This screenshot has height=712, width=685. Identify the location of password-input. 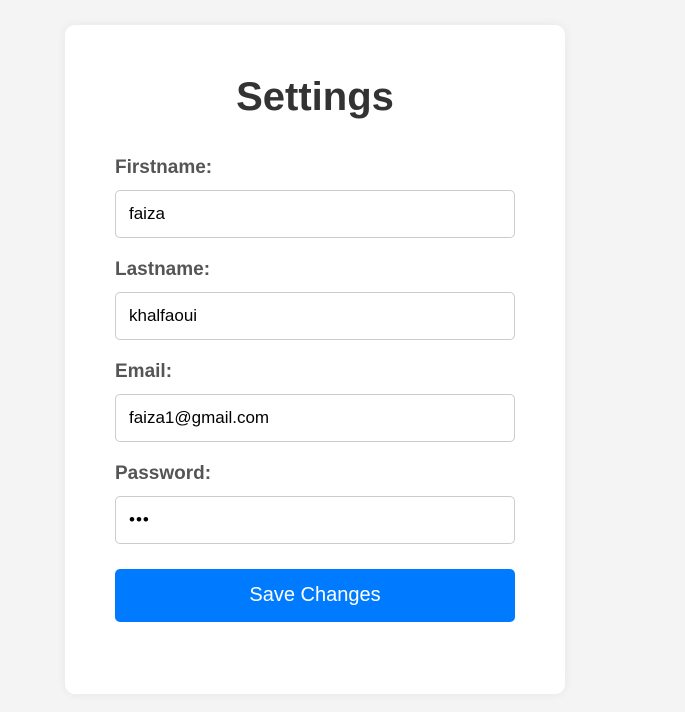
(315, 520).